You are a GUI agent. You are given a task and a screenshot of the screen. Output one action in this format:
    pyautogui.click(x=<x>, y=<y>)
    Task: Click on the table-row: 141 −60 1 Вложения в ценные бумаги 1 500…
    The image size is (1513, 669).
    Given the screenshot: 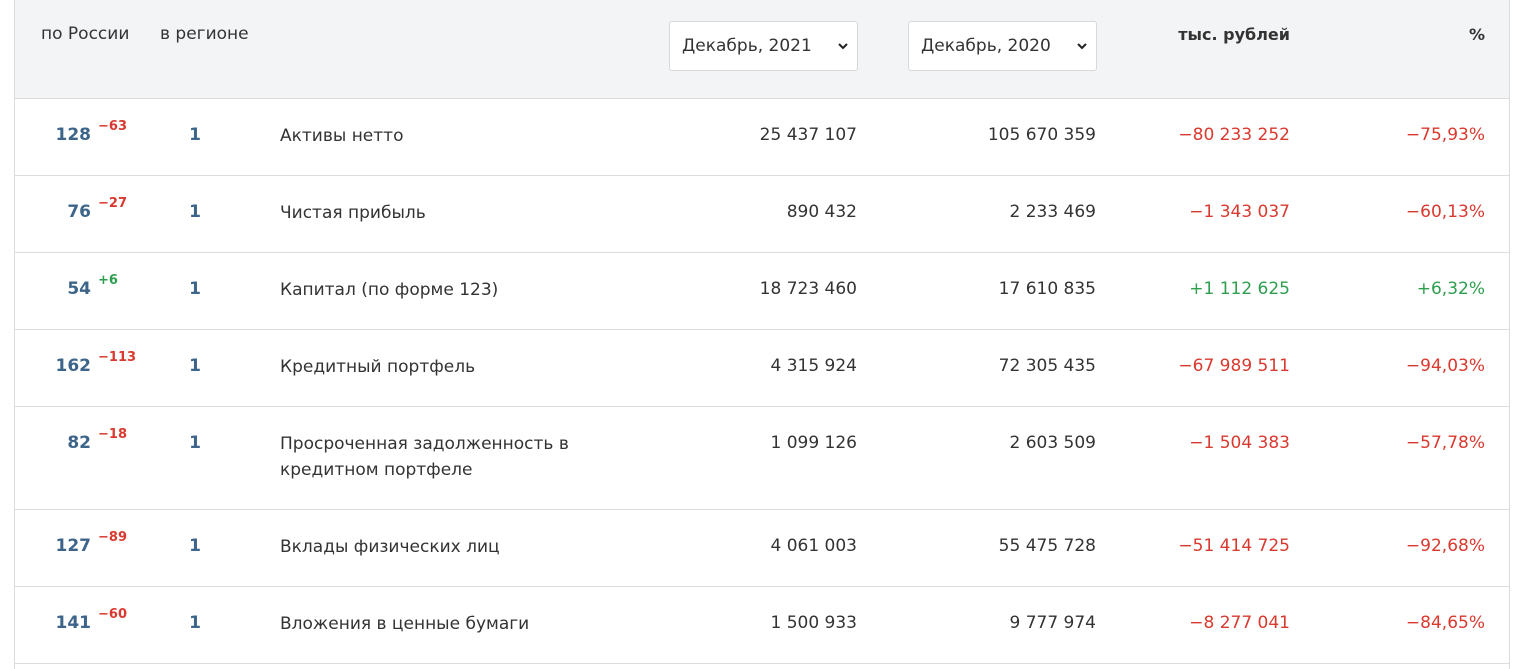 What is the action you would take?
    pyautogui.click(x=762, y=625)
    